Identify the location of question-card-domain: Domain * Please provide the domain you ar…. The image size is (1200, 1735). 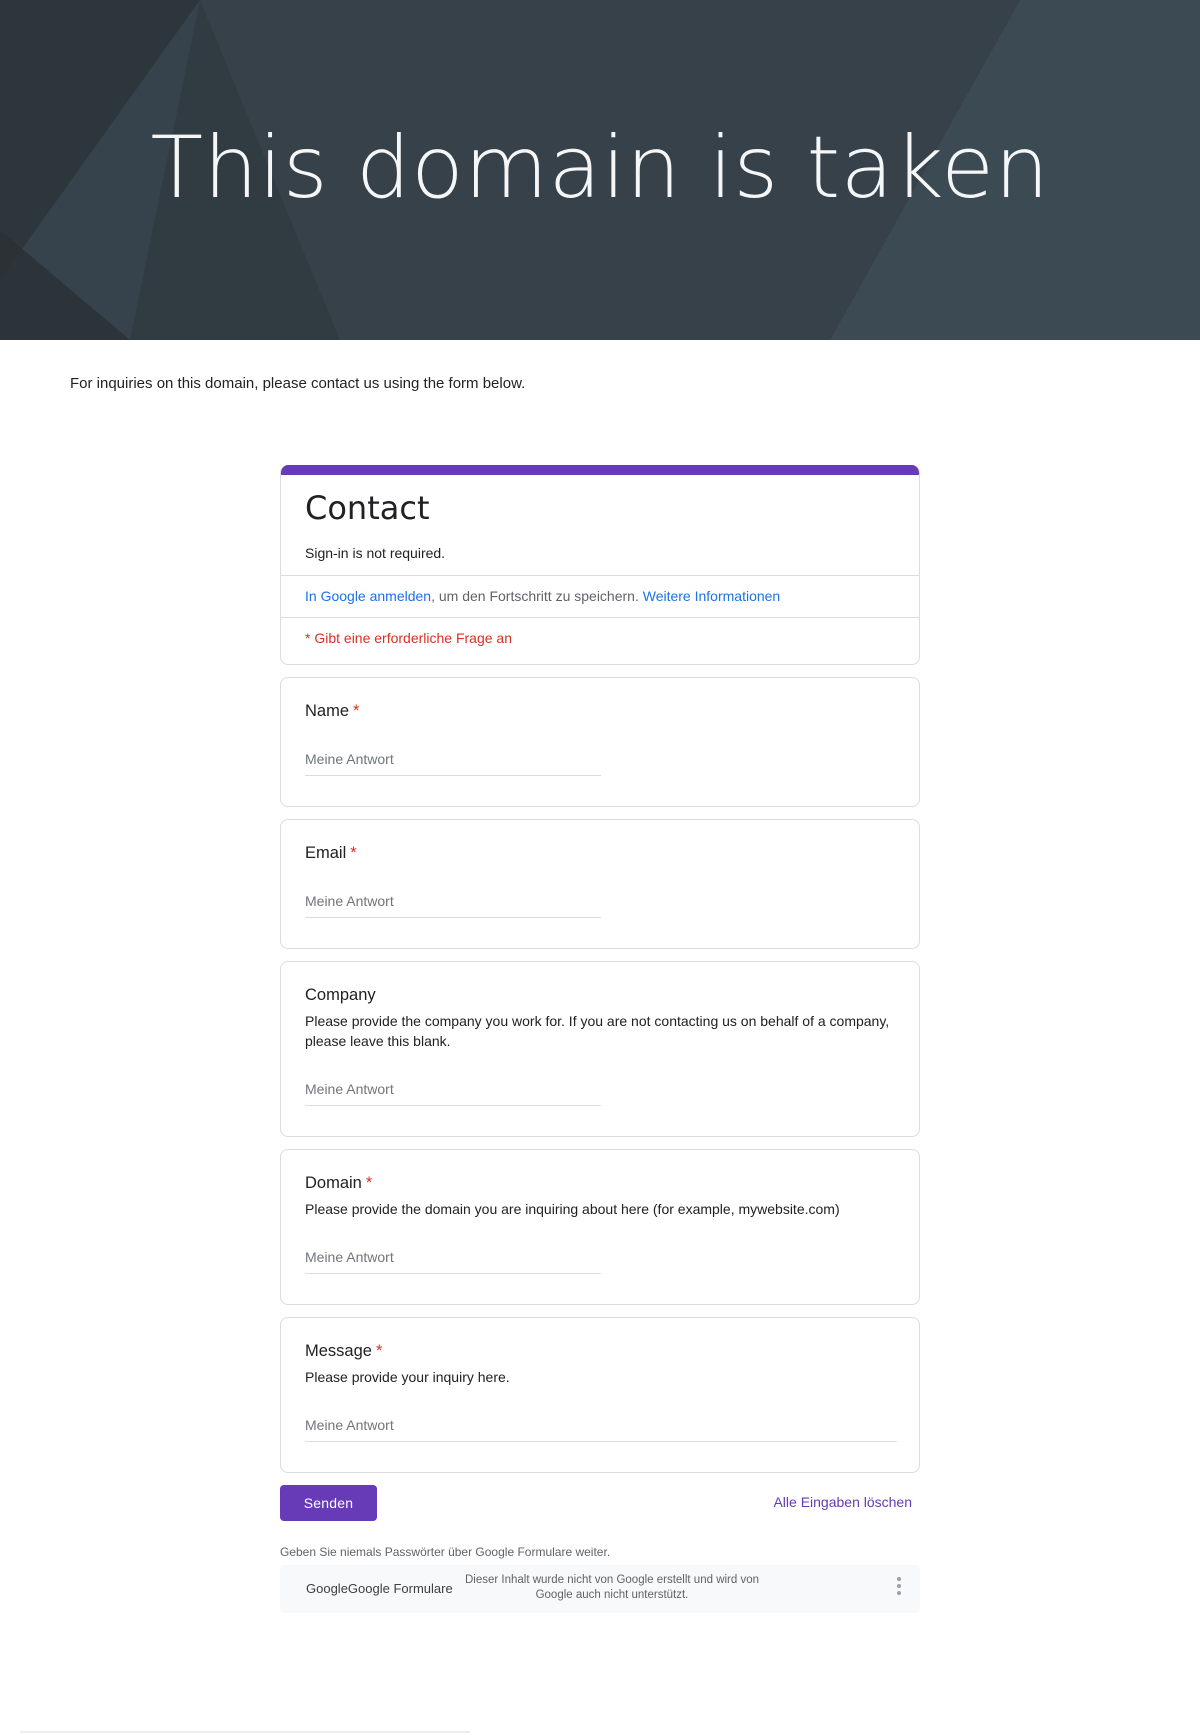
(600, 1227).